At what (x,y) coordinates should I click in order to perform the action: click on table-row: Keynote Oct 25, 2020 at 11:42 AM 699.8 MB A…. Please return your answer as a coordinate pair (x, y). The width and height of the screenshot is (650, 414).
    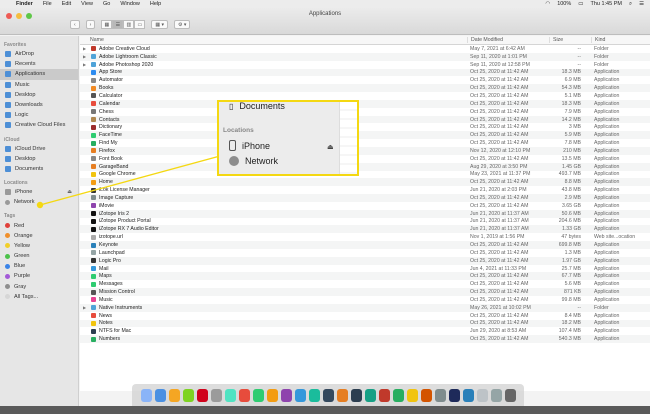
    Looking at the image, I should click on (365, 245).